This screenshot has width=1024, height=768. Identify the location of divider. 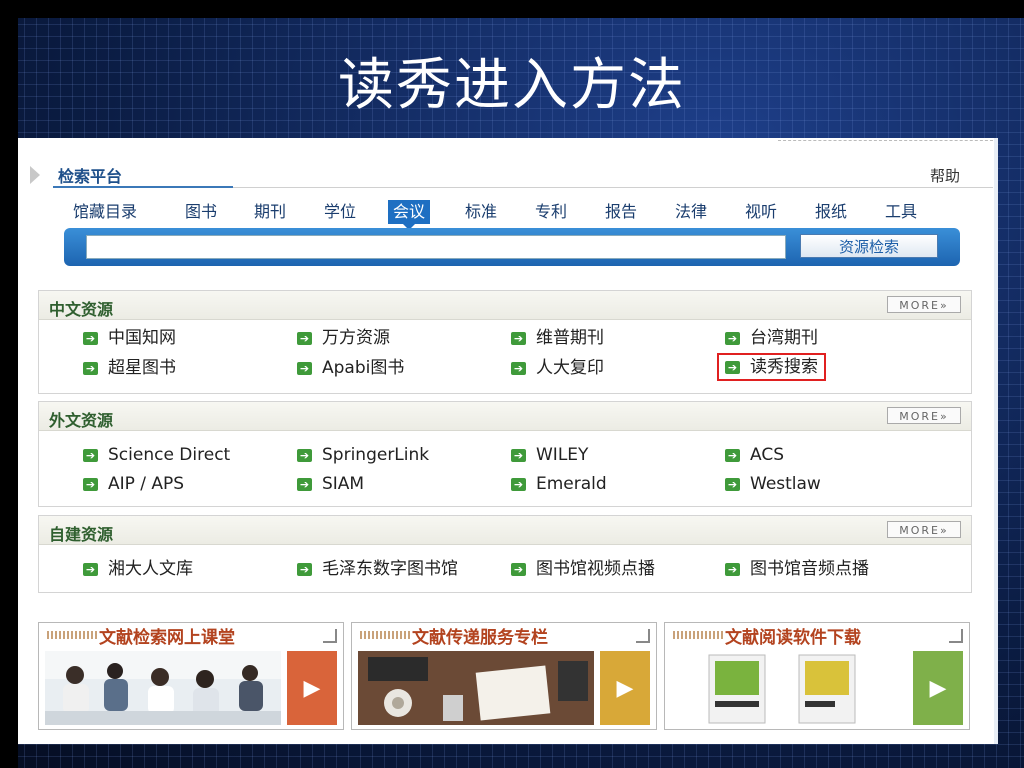
(888, 140).